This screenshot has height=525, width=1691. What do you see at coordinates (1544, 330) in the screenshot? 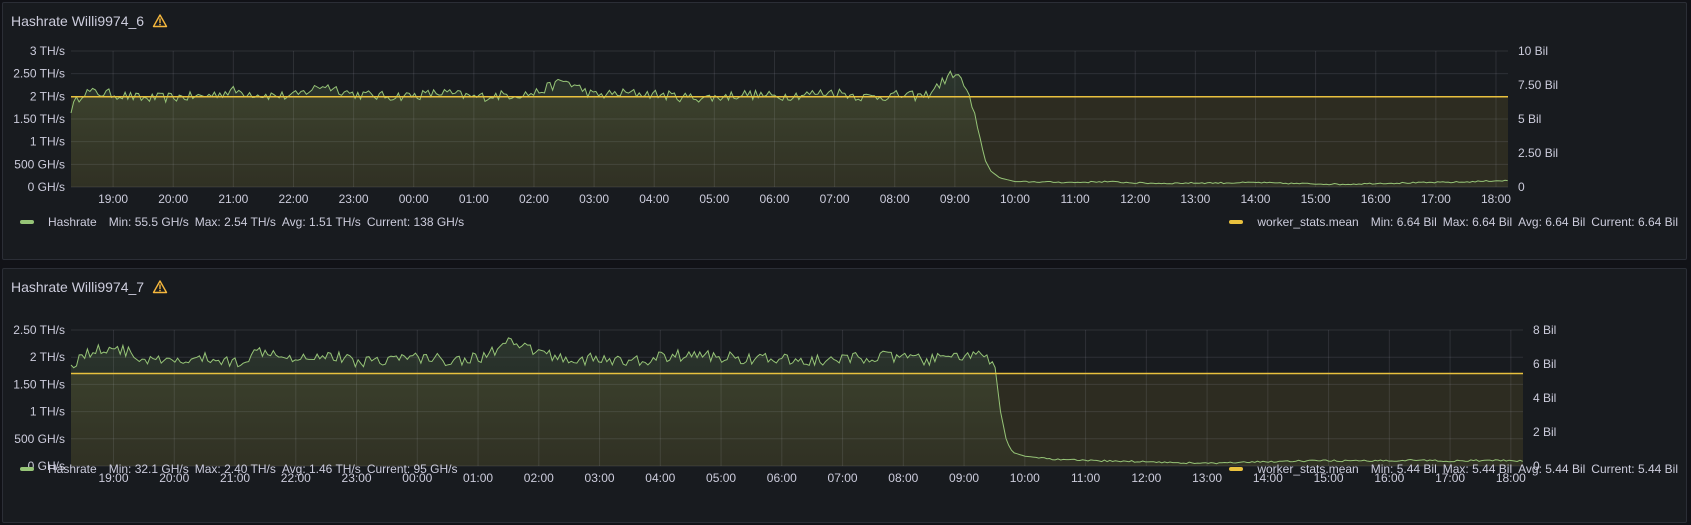
I see `y-right-tick-label: 8 Bil` at bounding box center [1544, 330].